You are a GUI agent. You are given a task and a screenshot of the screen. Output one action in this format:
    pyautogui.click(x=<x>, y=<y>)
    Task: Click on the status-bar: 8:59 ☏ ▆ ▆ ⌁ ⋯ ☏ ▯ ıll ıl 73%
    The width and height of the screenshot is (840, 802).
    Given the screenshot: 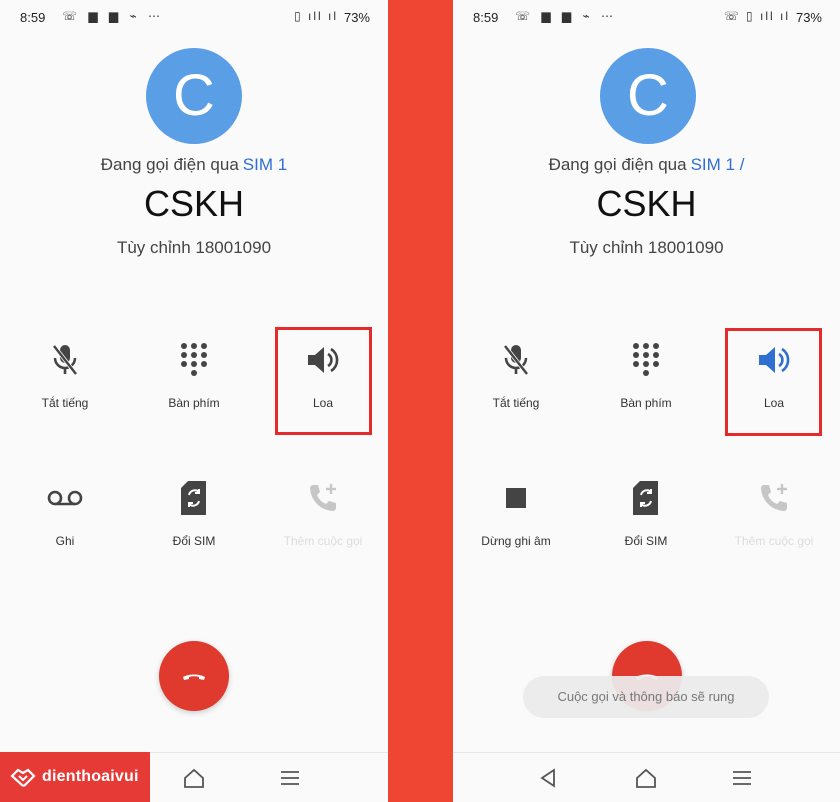 What is the action you would take?
    pyautogui.click(x=646, y=18)
    